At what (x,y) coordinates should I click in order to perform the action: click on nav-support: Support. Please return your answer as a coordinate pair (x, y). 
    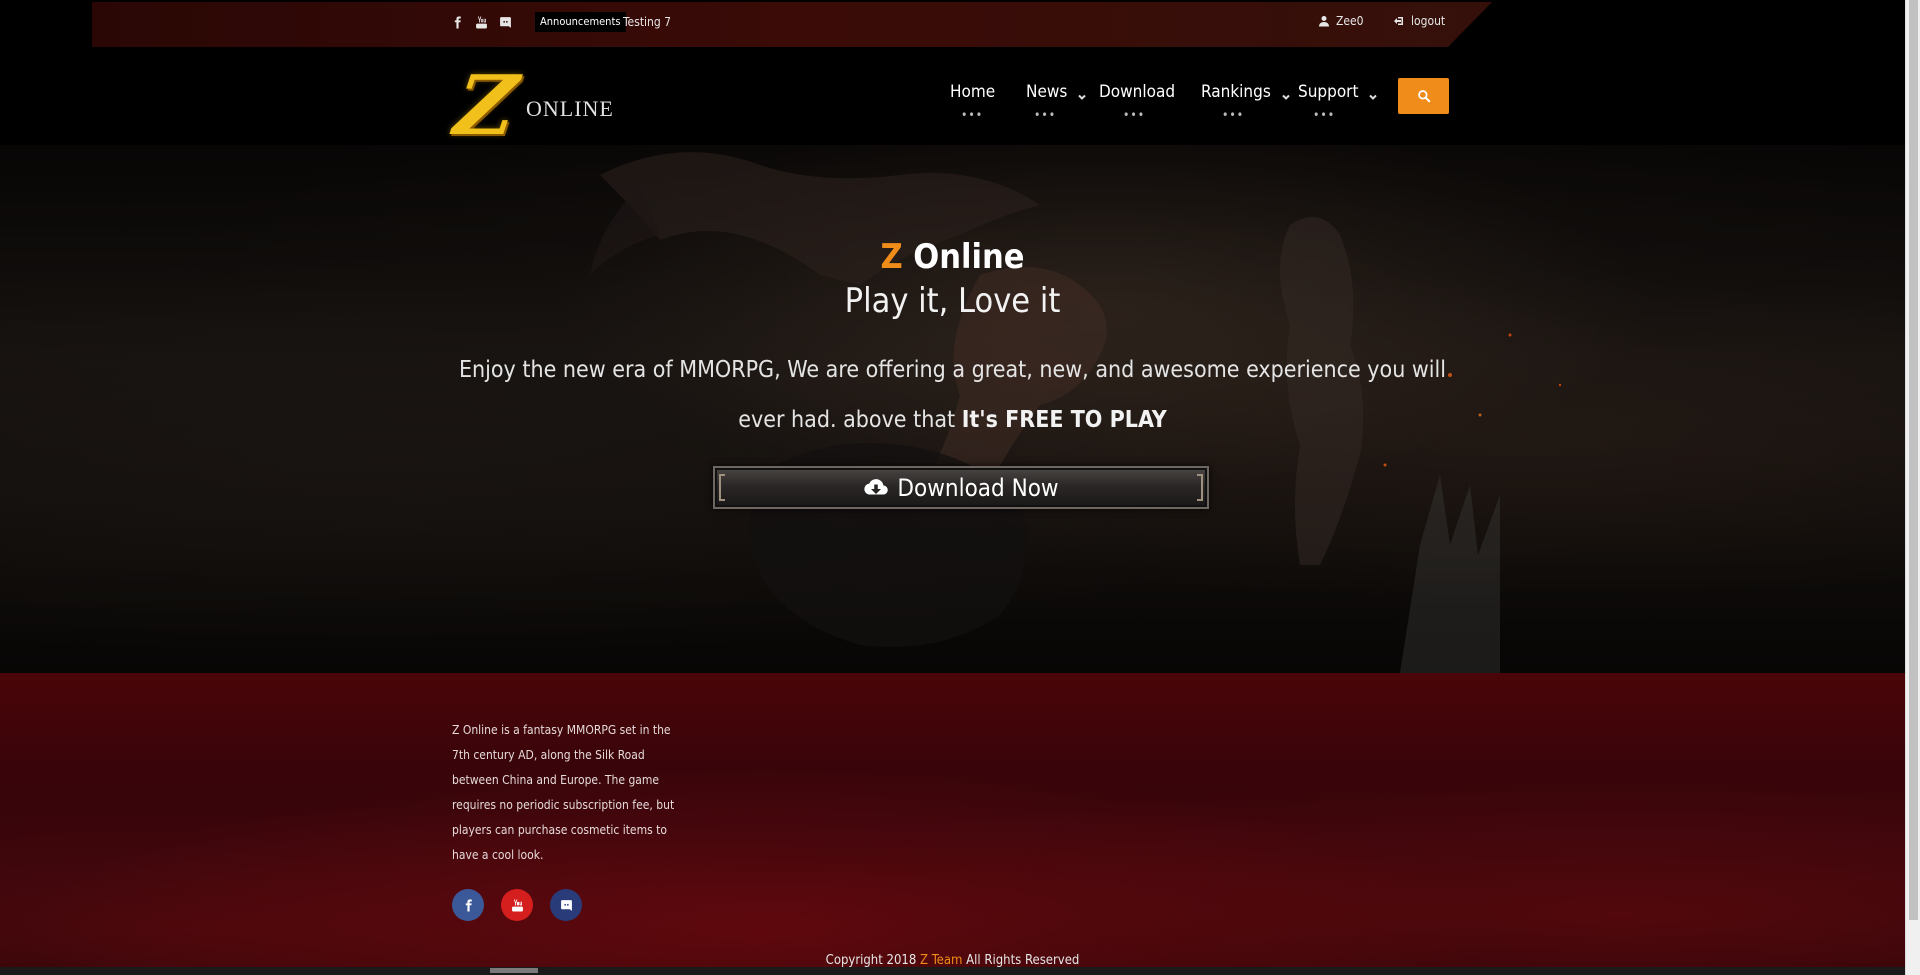
    Looking at the image, I should click on (1338, 92).